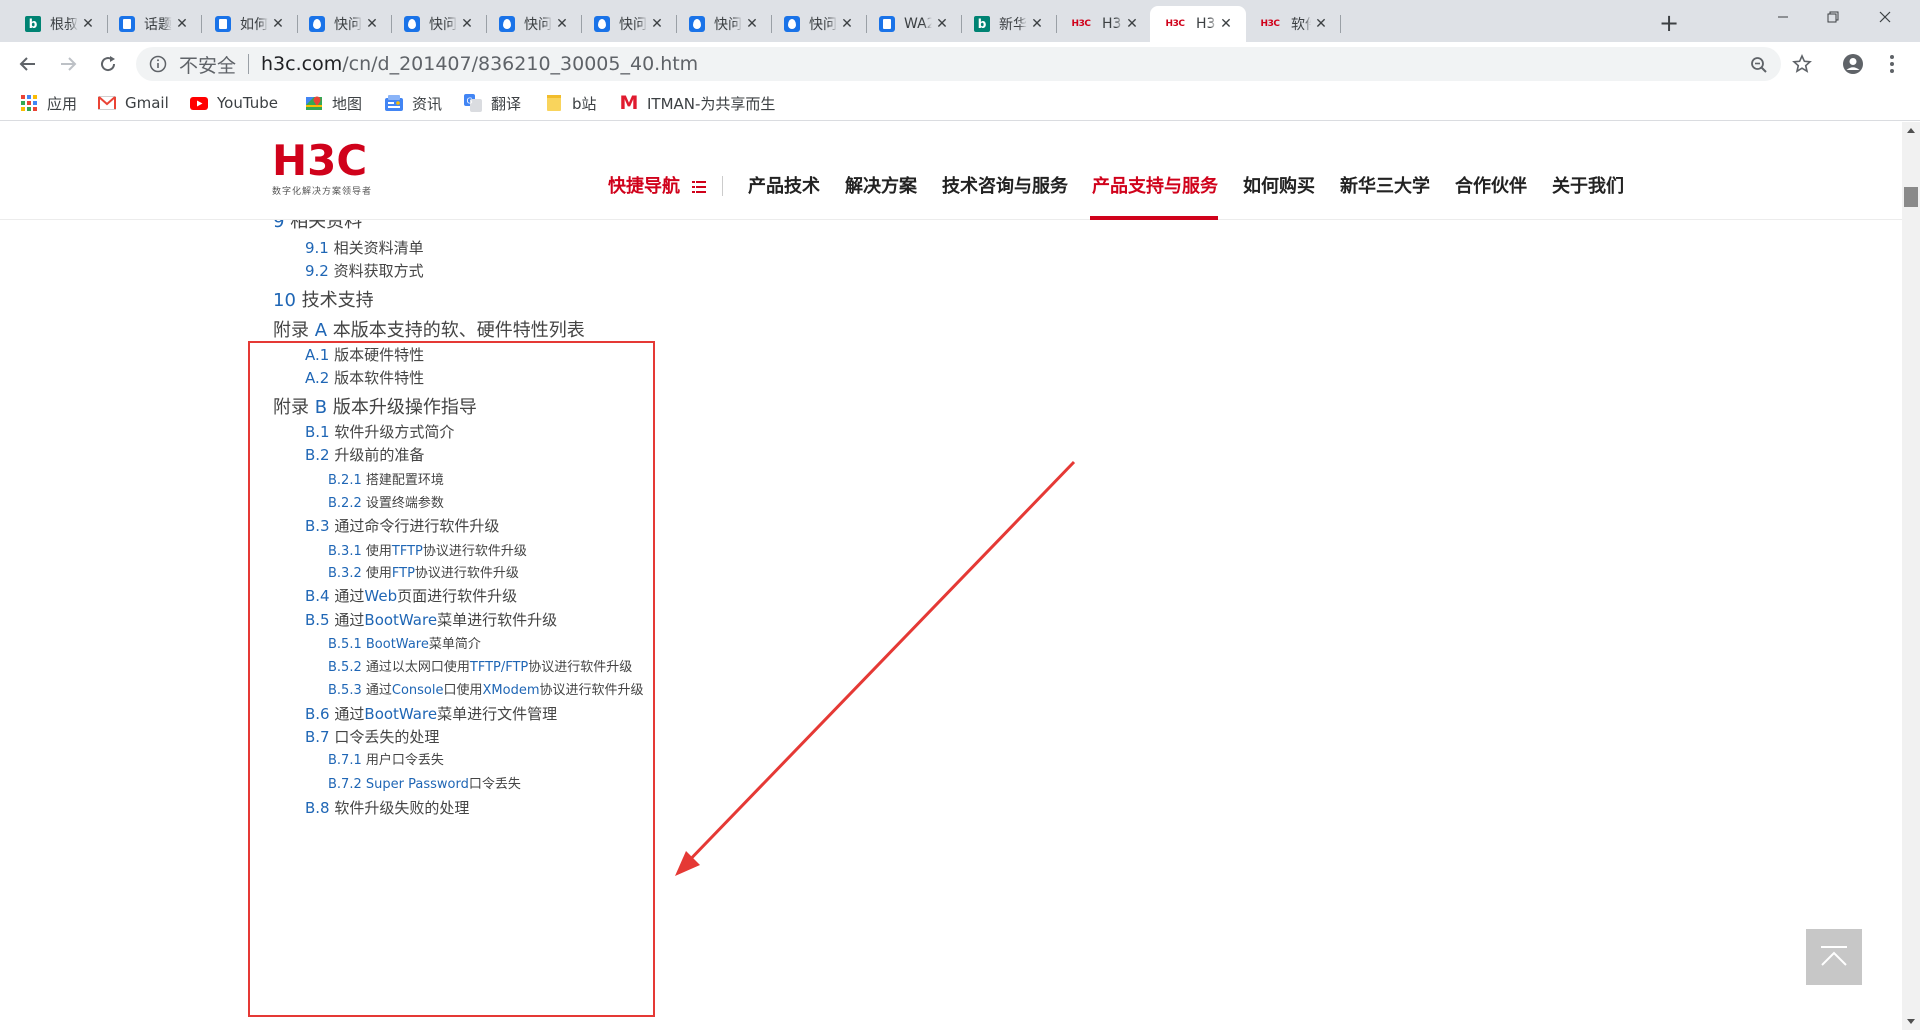 The image size is (1920, 1034). What do you see at coordinates (207, 64) in the screenshot?
I see `security-label: 不安全` at bounding box center [207, 64].